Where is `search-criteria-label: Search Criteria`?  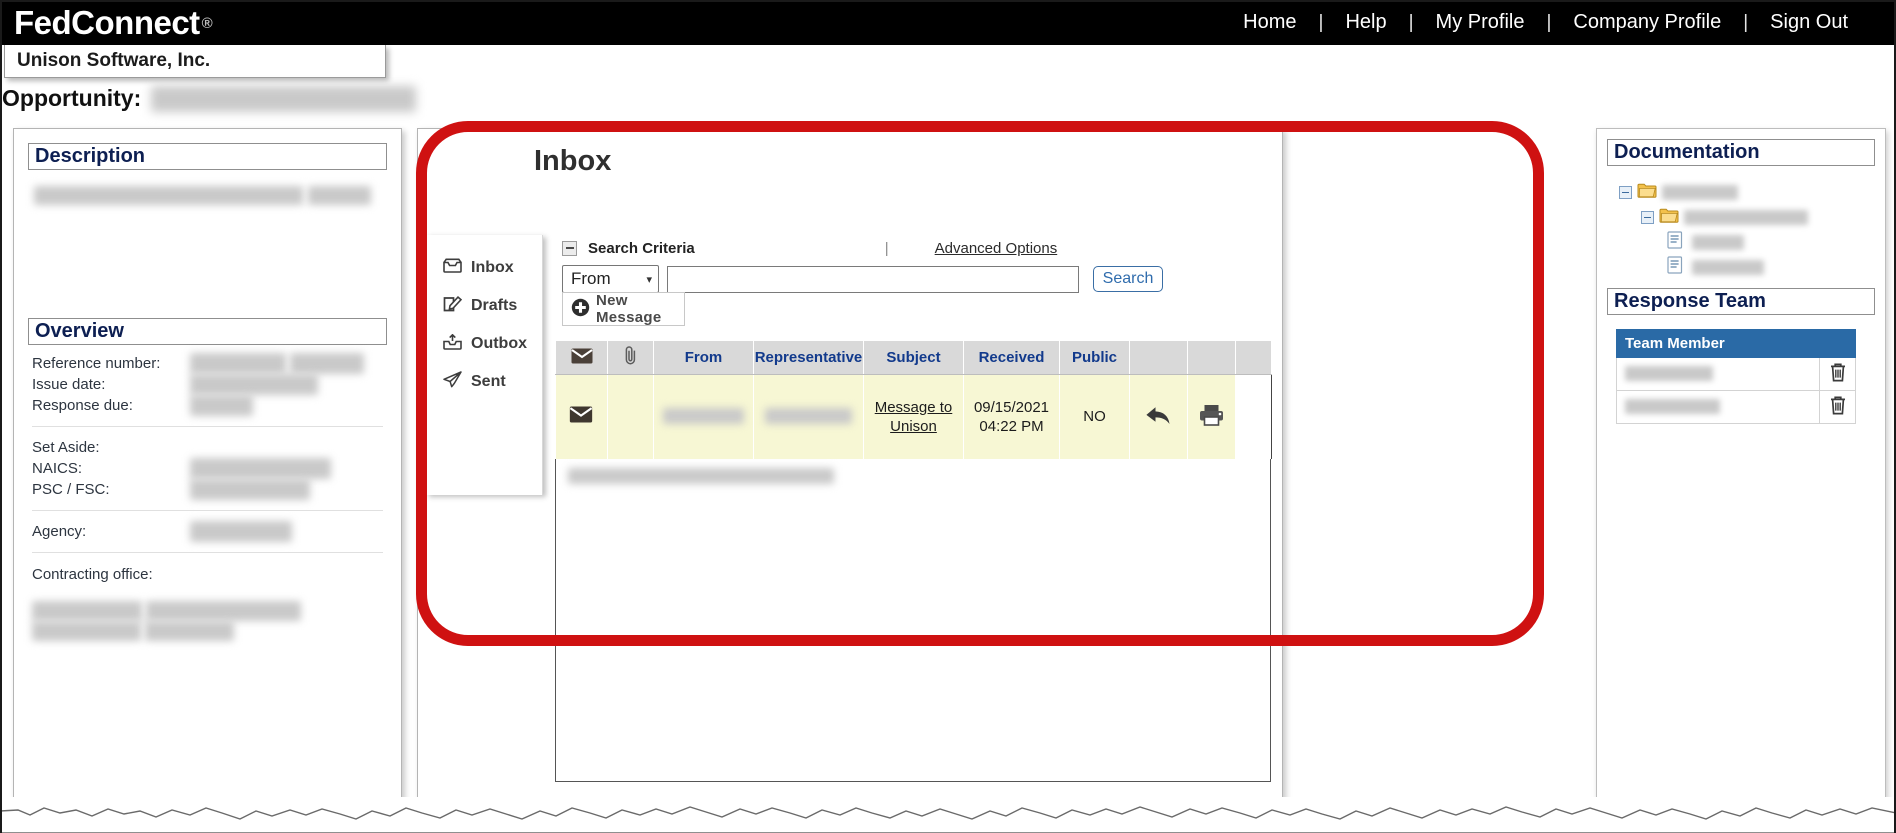
search-criteria-label: Search Criteria is located at coordinates (641, 248).